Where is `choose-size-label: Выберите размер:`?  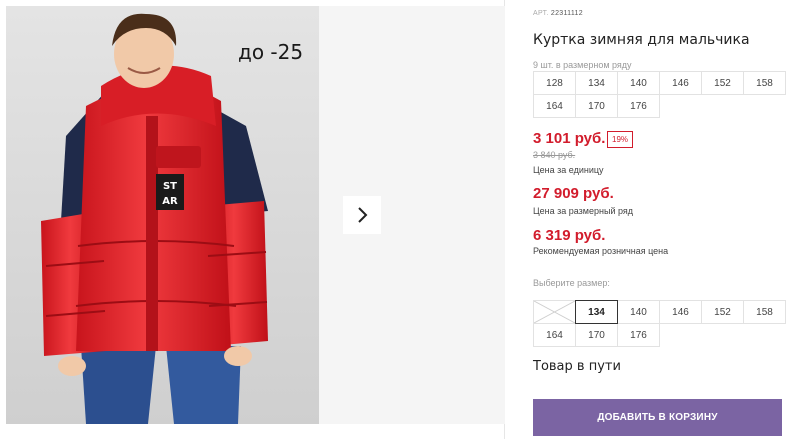
choose-size-label: Выберите размер: is located at coordinates (571, 283).